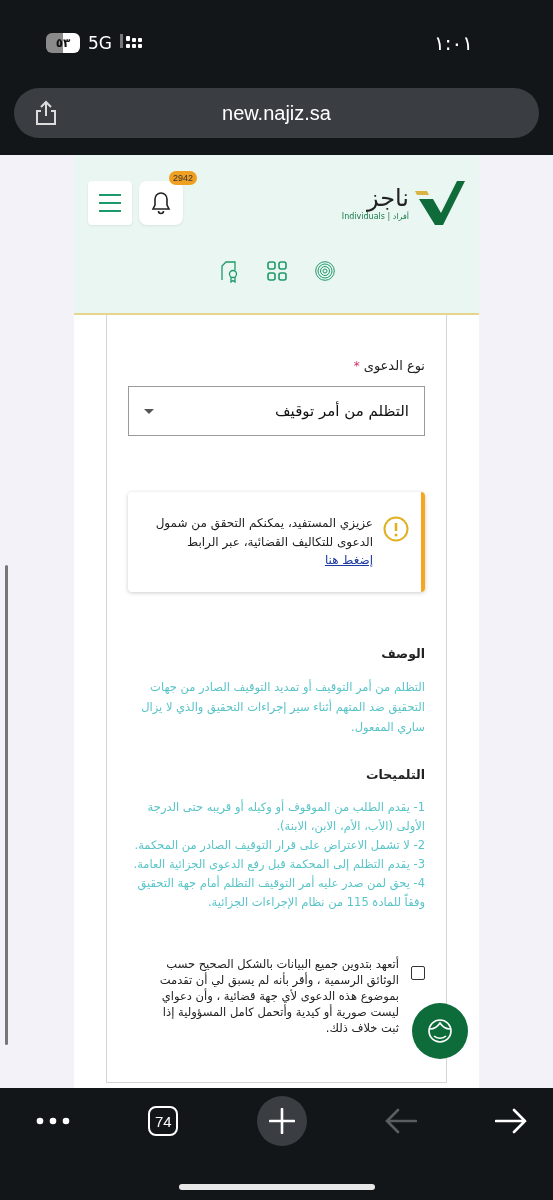 The width and height of the screenshot is (553, 1200). I want to click on logo-name: ناجز, so click(387, 198).